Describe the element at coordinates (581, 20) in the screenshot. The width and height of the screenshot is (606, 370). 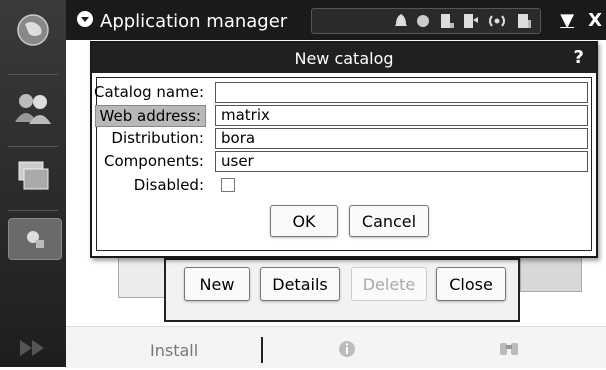
I see `window-controls: ▼ X` at that location.